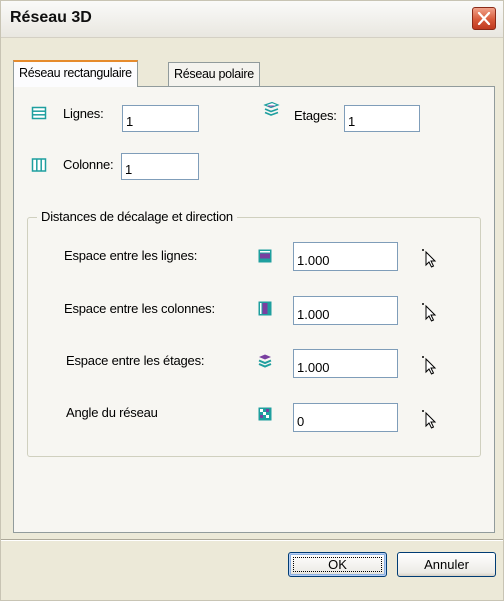 This screenshot has height=601, width=504. I want to click on array-angle-input, so click(345, 417).